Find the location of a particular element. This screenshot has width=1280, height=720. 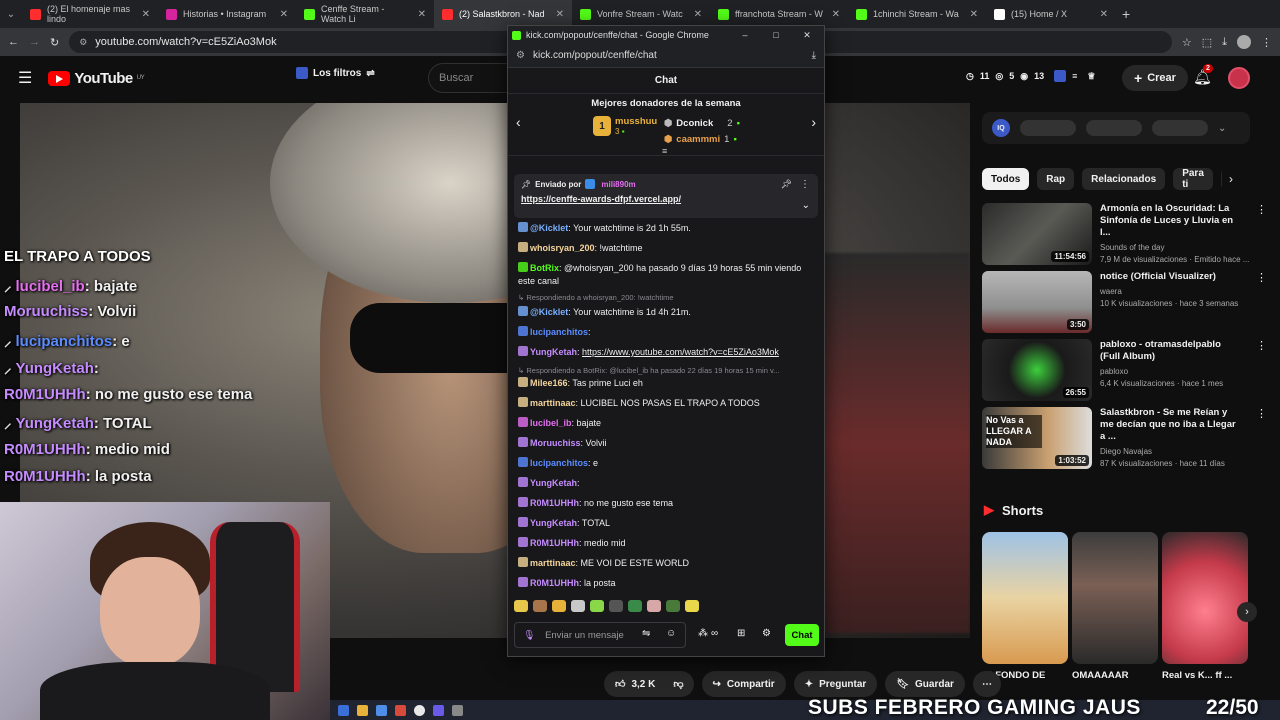

browser-tab: (2) El homenaje mas lindo ✕ is located at coordinates (90, 14).